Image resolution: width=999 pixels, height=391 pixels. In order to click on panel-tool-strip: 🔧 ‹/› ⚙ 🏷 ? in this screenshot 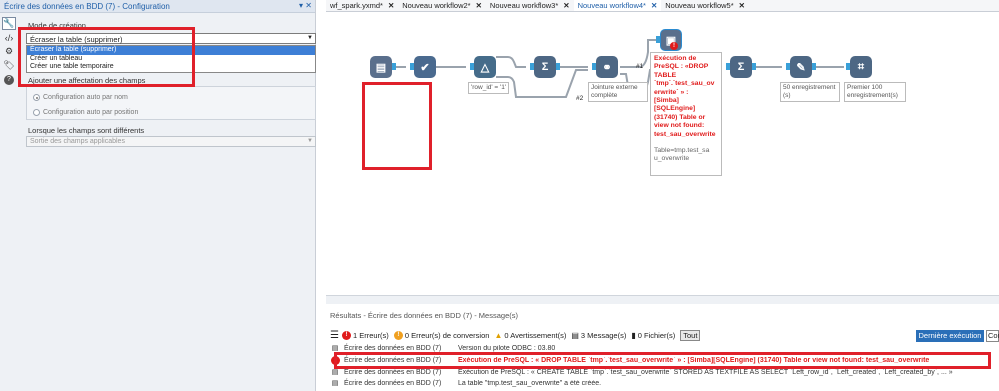, I will do `click(9, 51)`.